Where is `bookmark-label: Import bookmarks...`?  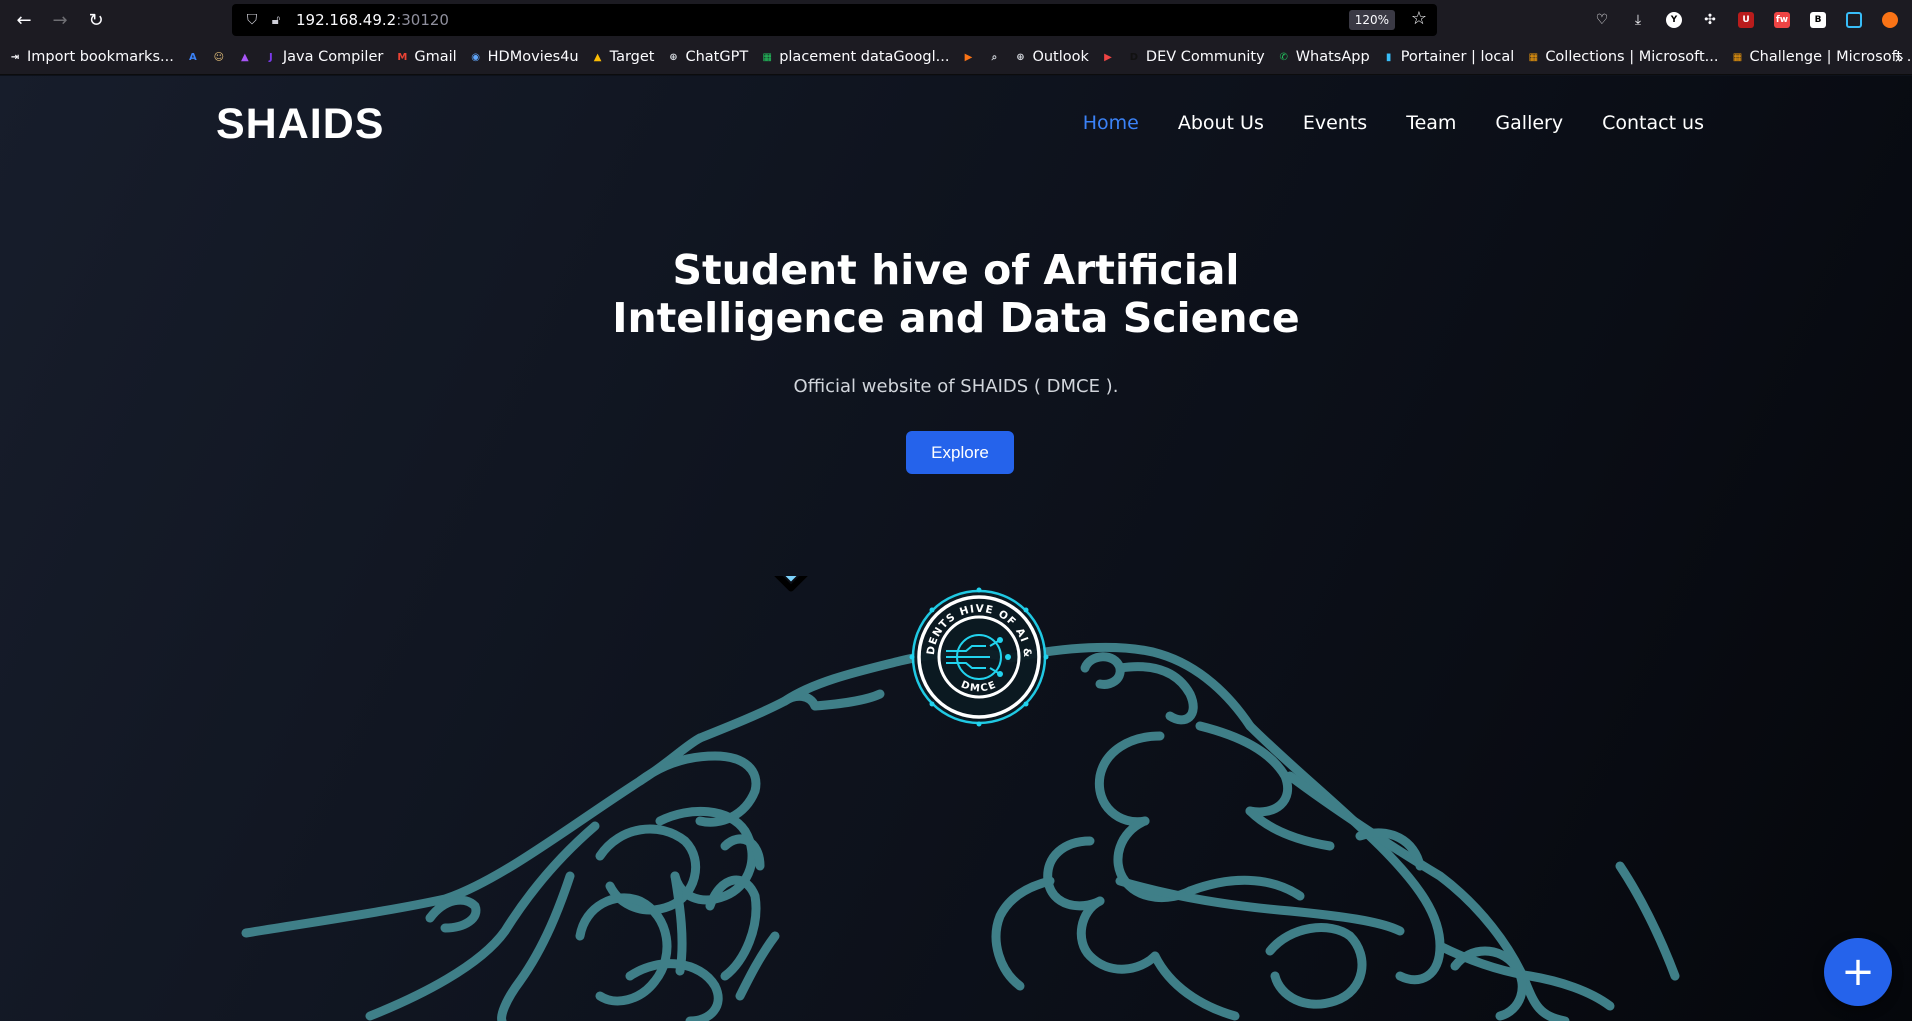 bookmark-label: Import bookmarks... is located at coordinates (100, 57).